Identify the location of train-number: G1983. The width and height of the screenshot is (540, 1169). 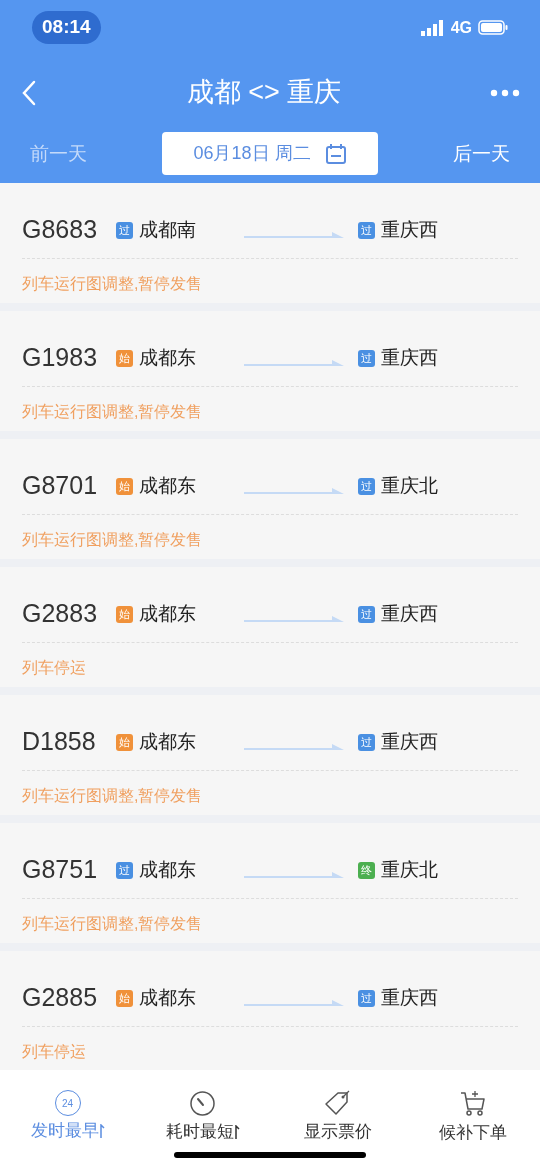
(60, 358).